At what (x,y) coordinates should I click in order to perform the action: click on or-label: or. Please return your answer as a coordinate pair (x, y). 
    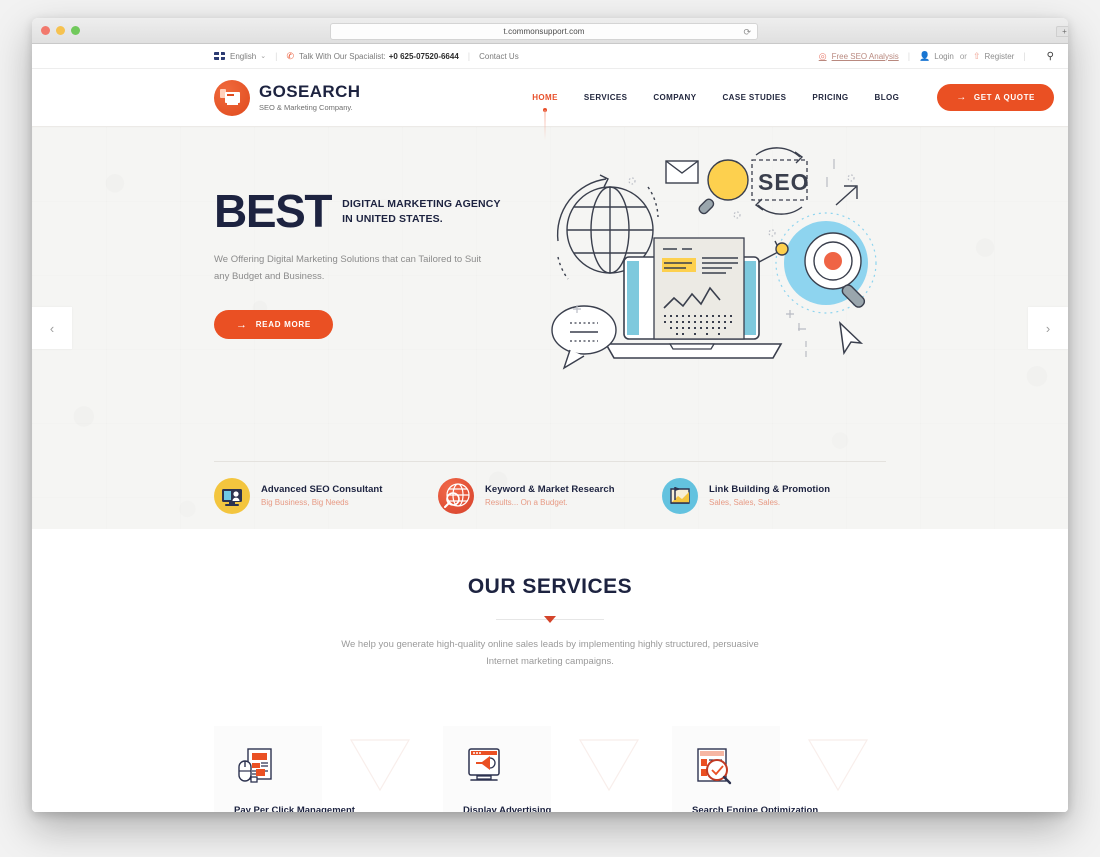
    Looking at the image, I should click on (963, 56).